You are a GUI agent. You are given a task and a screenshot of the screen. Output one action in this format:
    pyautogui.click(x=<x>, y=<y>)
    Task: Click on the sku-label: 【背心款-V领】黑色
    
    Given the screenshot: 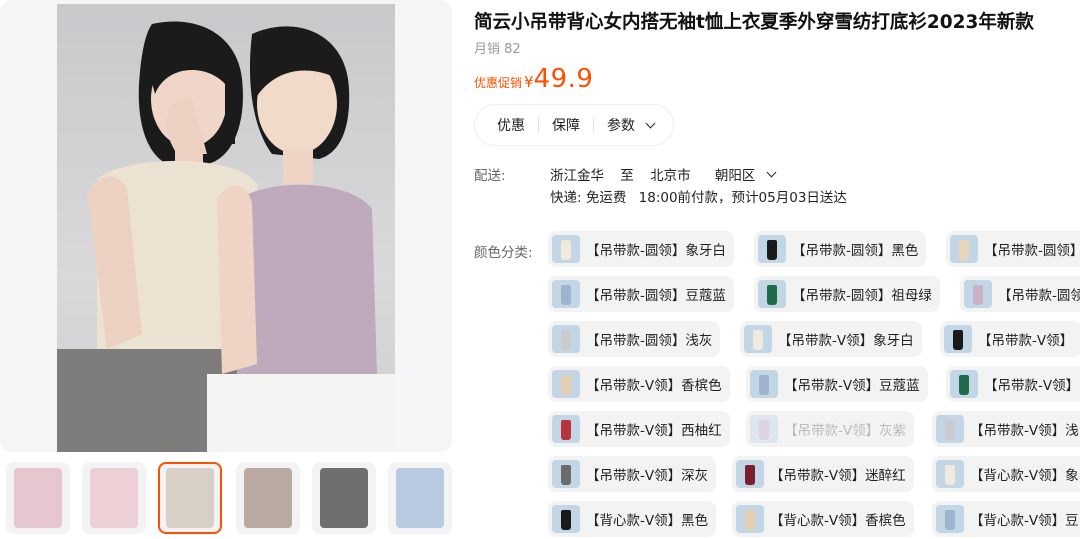 What is the action you would take?
    pyautogui.click(x=647, y=521)
    